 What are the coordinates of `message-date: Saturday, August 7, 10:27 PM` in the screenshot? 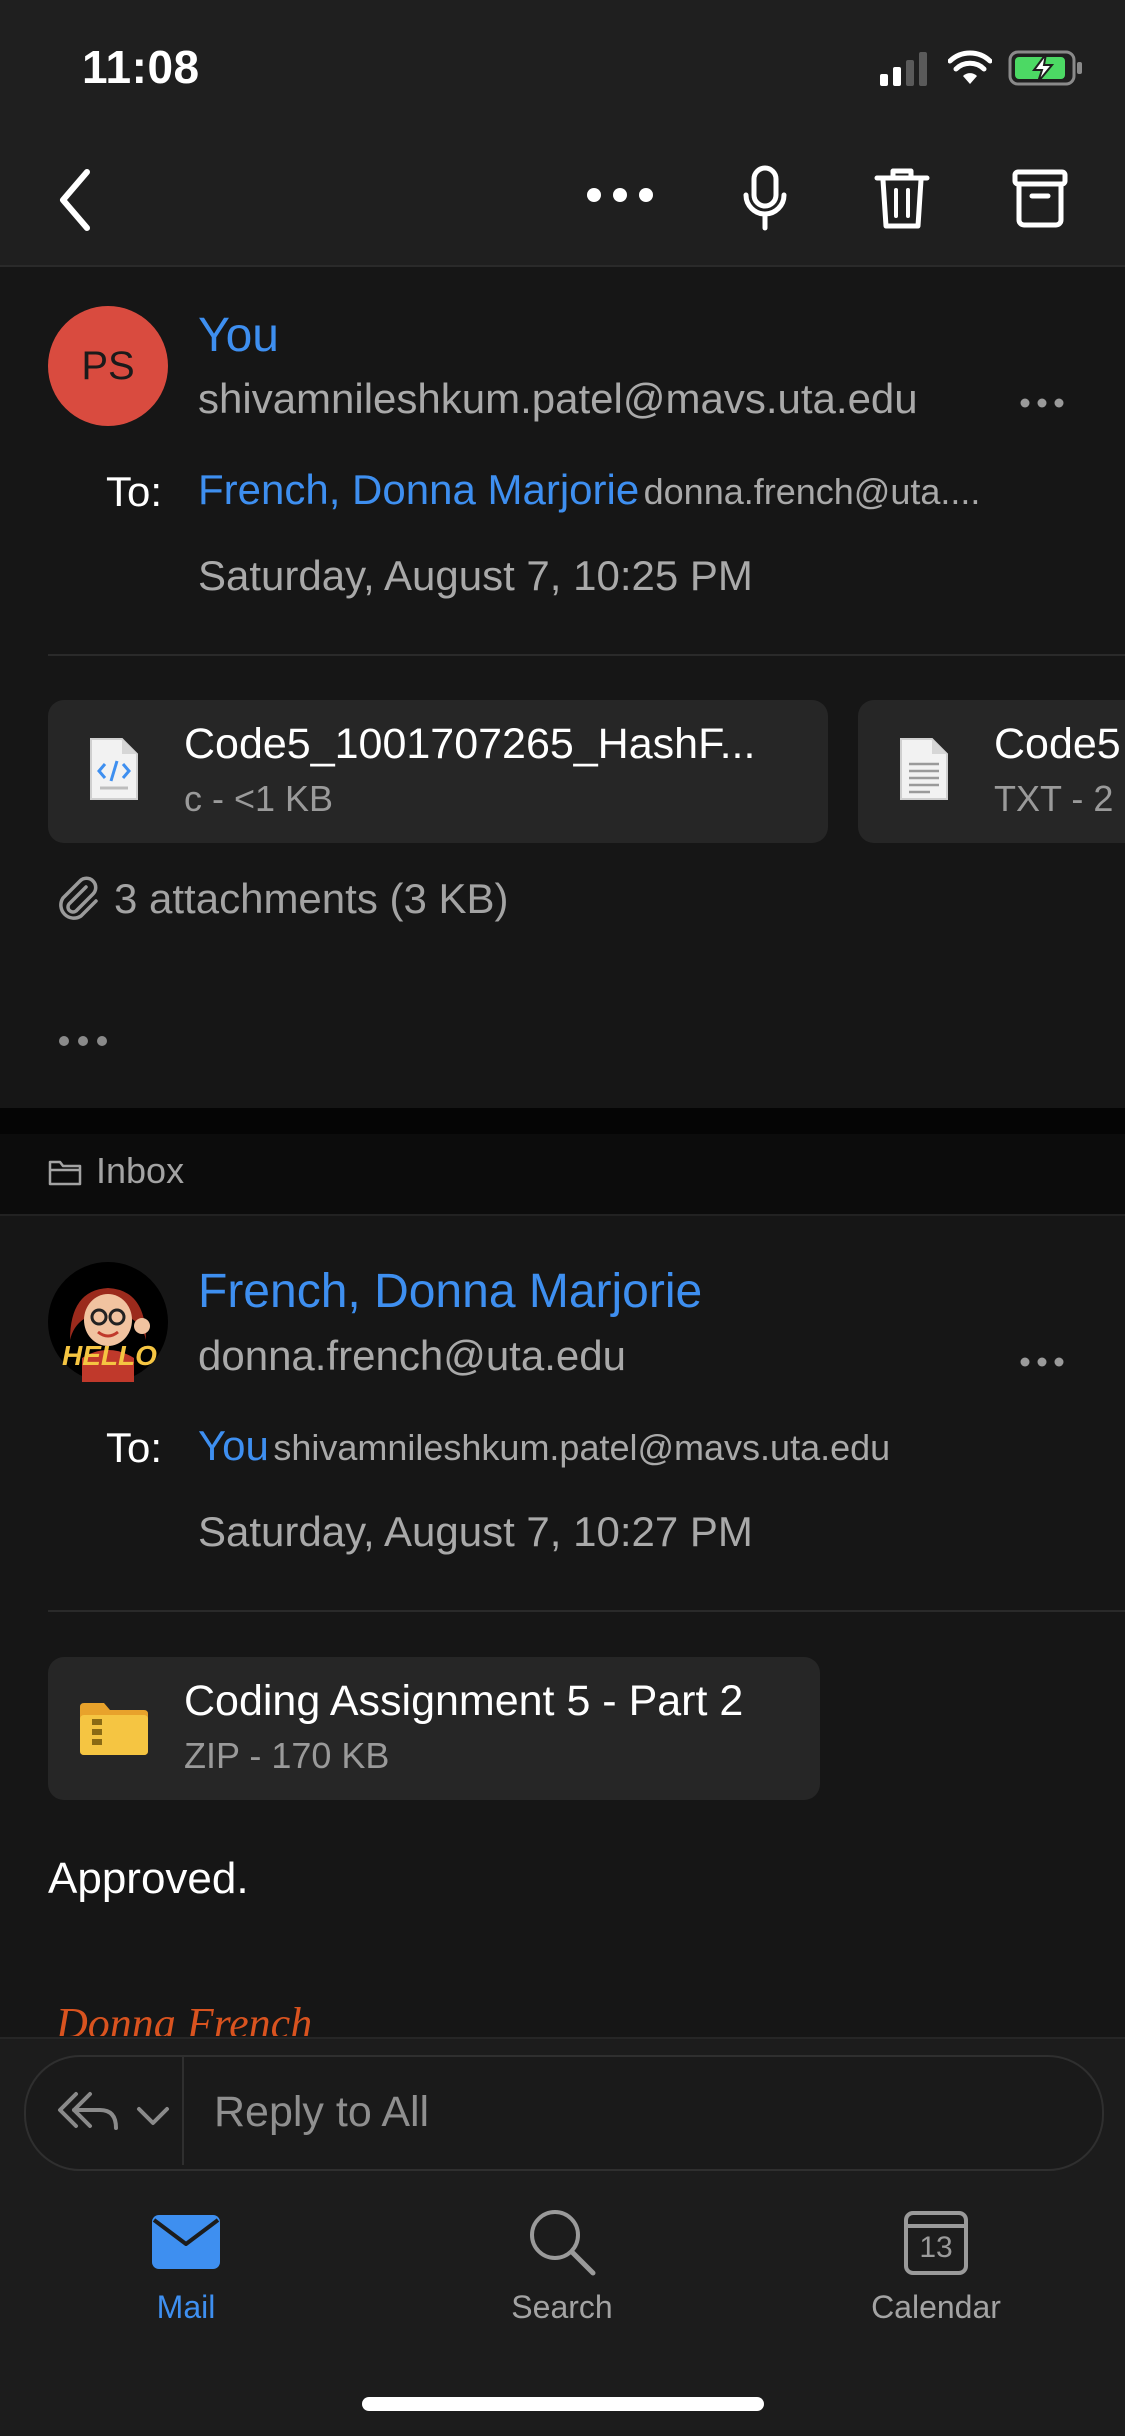 It's located at (475, 1531).